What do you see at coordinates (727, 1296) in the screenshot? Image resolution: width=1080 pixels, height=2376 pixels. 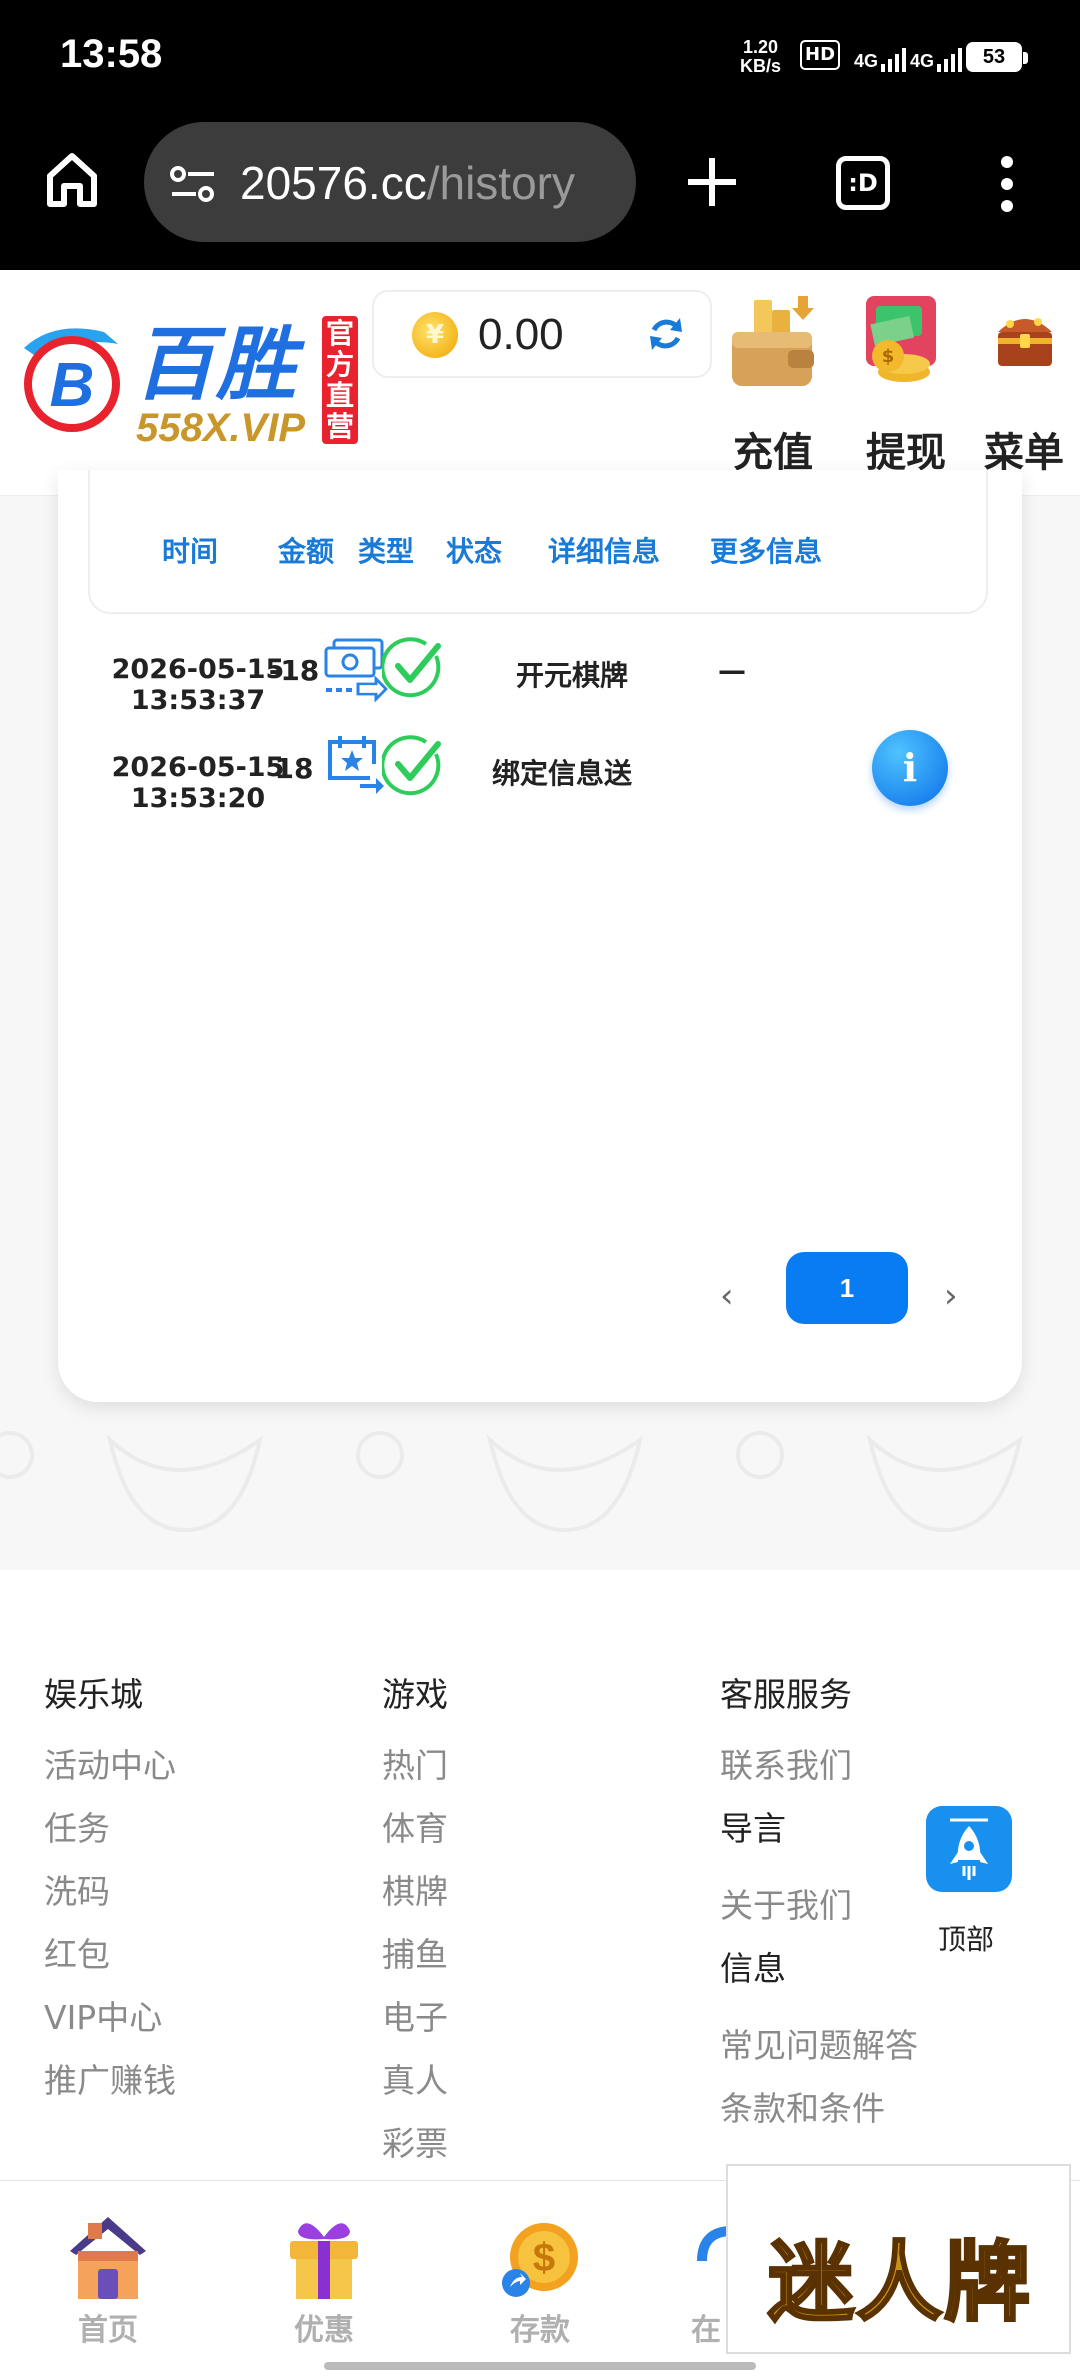 I see `prev-page-button: ‹` at bounding box center [727, 1296].